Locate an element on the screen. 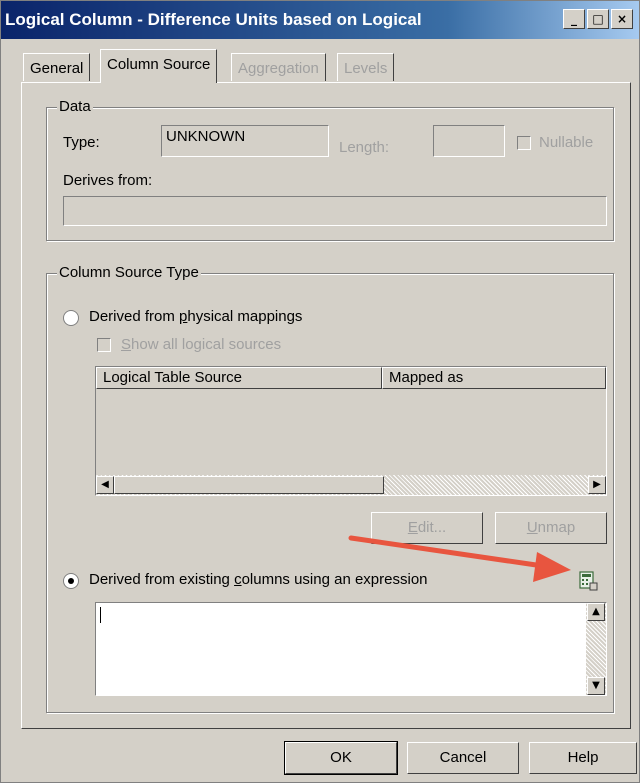 The height and width of the screenshot is (783, 640). show-all-logical-sources-label: Show all logical sources is located at coordinates (201, 344).